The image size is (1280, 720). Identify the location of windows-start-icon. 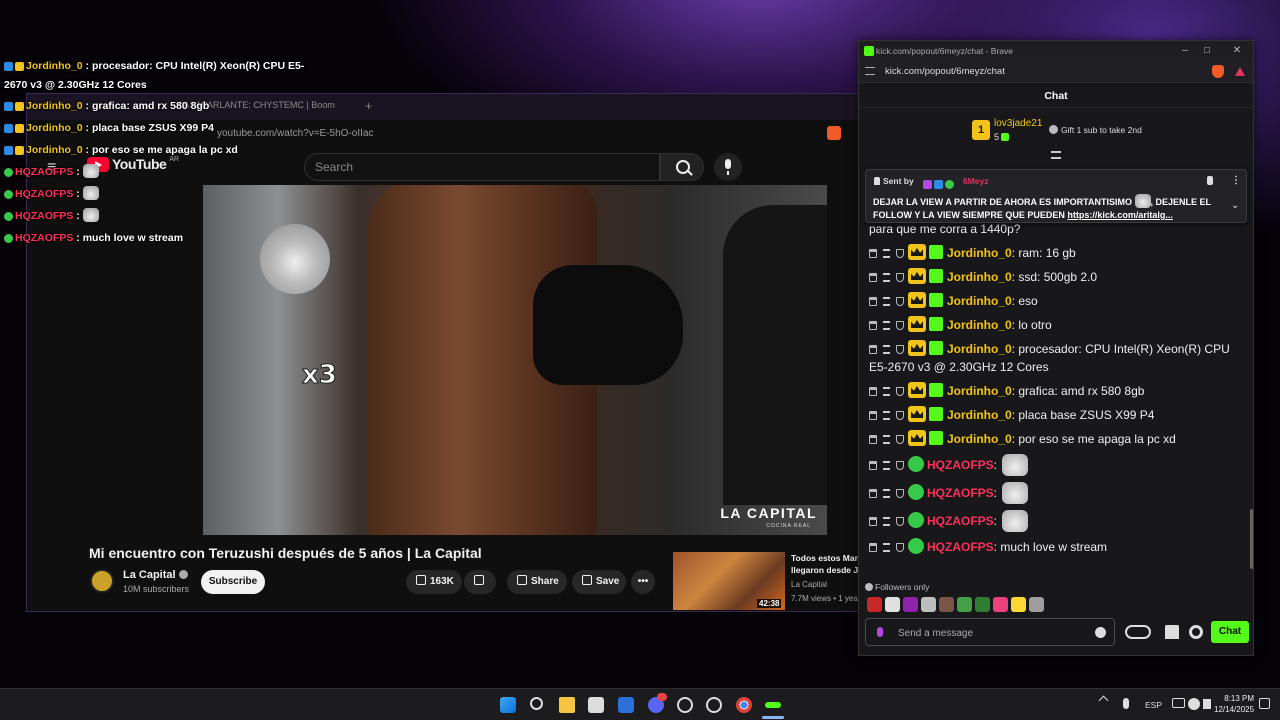
(508, 705).